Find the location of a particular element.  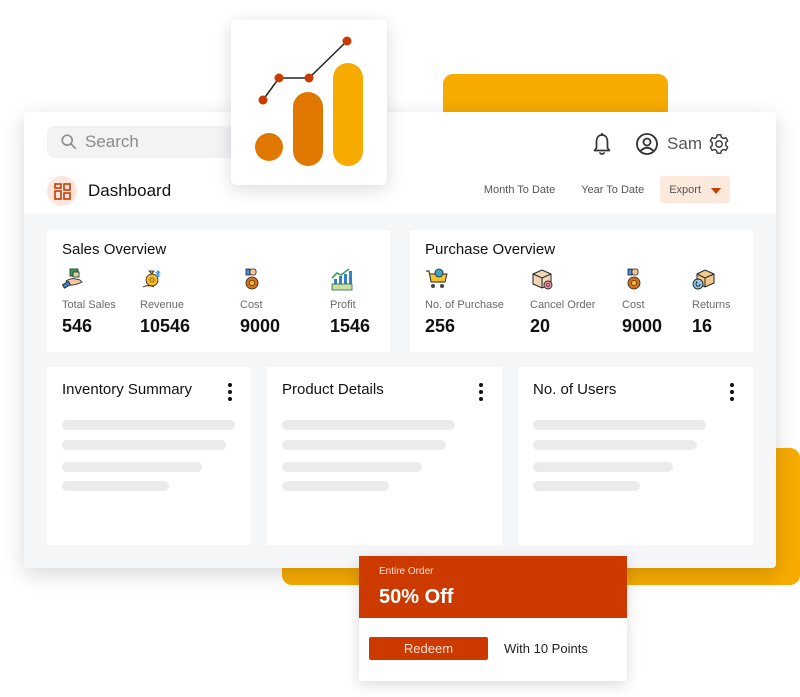

analytics-logo-card is located at coordinates (309, 102).